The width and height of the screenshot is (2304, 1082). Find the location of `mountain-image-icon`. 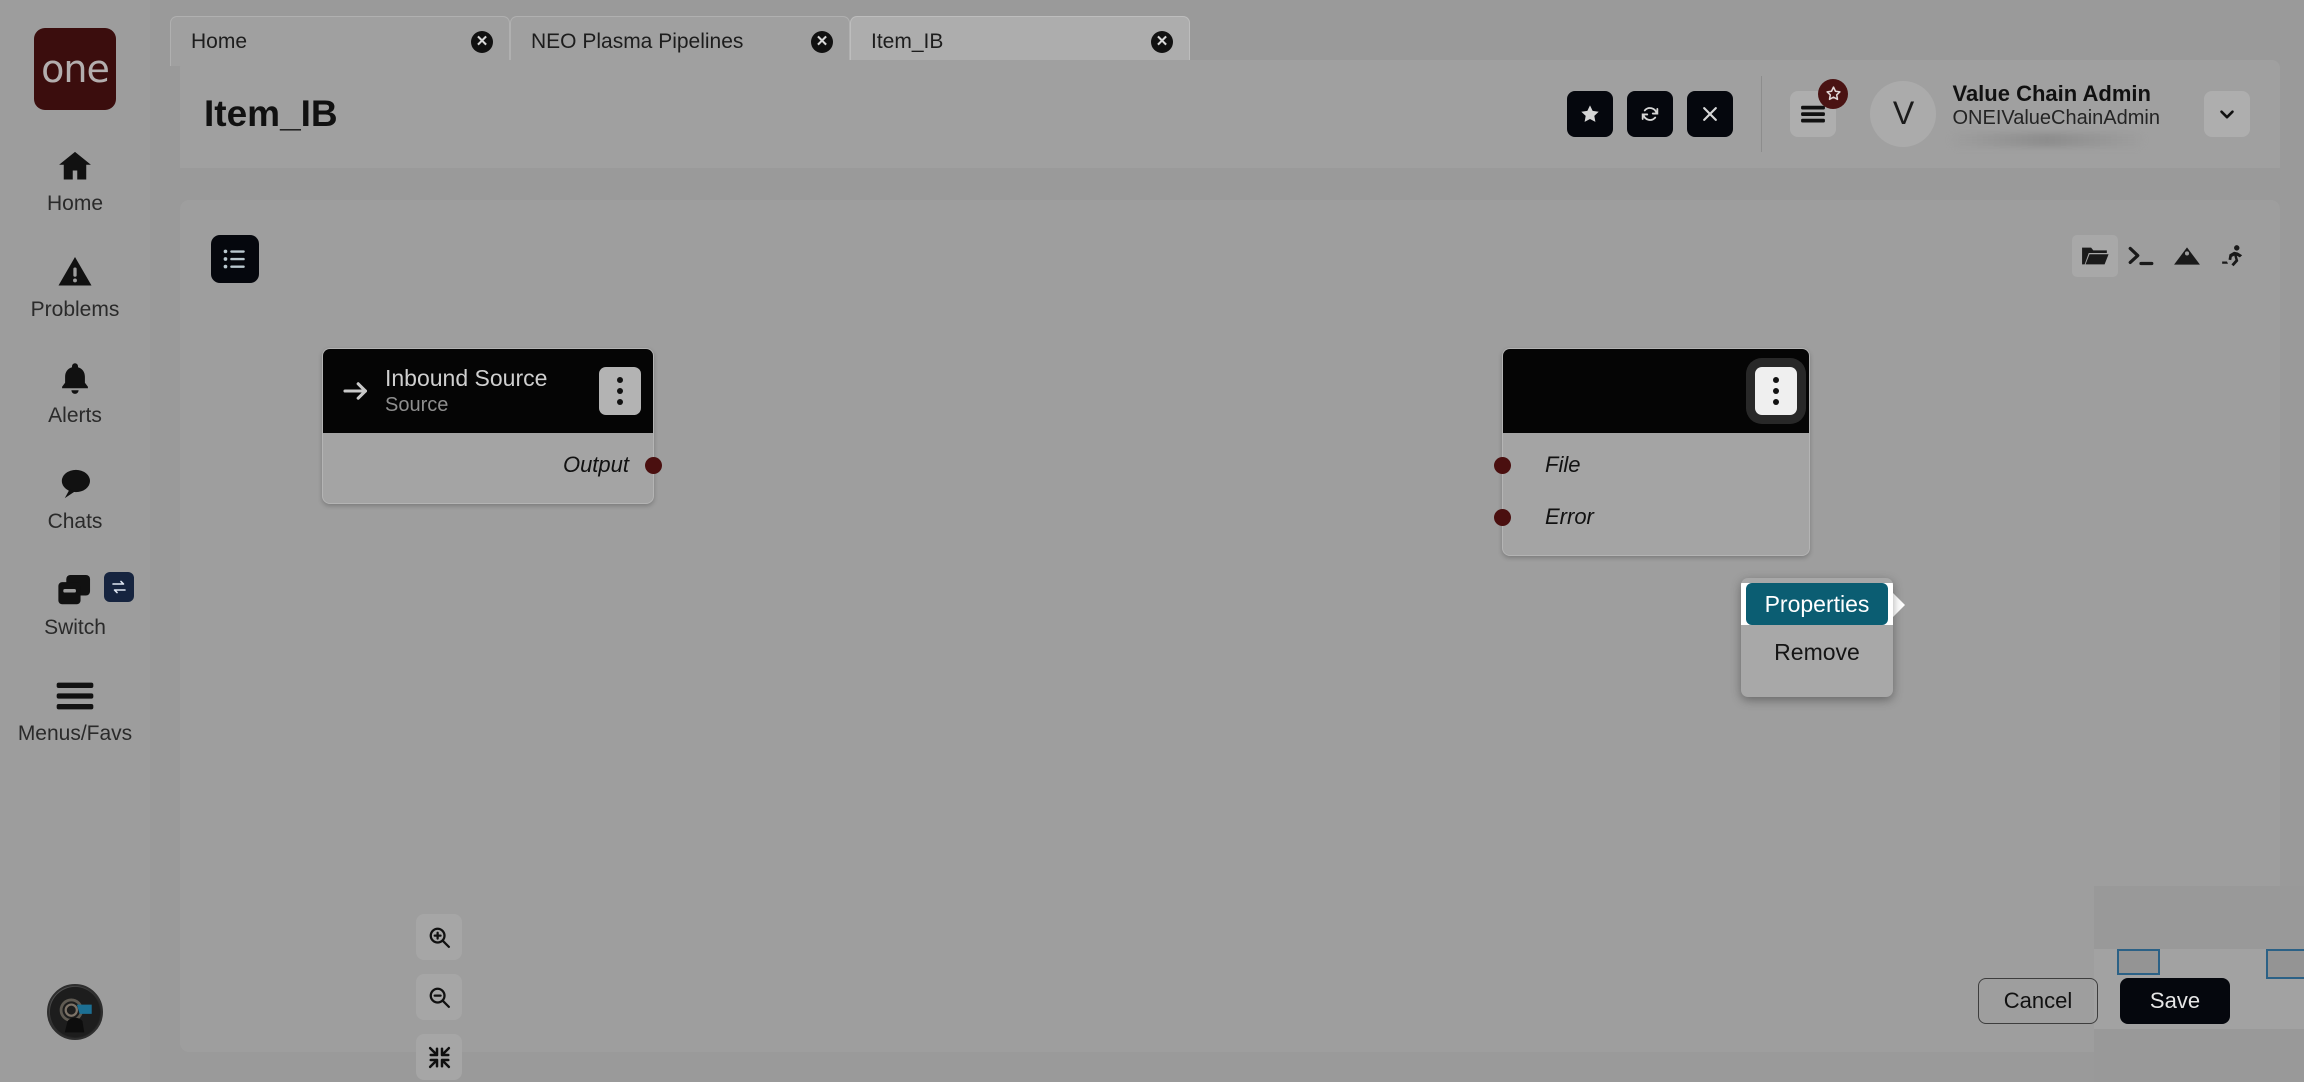

mountain-image-icon is located at coordinates (2187, 256).